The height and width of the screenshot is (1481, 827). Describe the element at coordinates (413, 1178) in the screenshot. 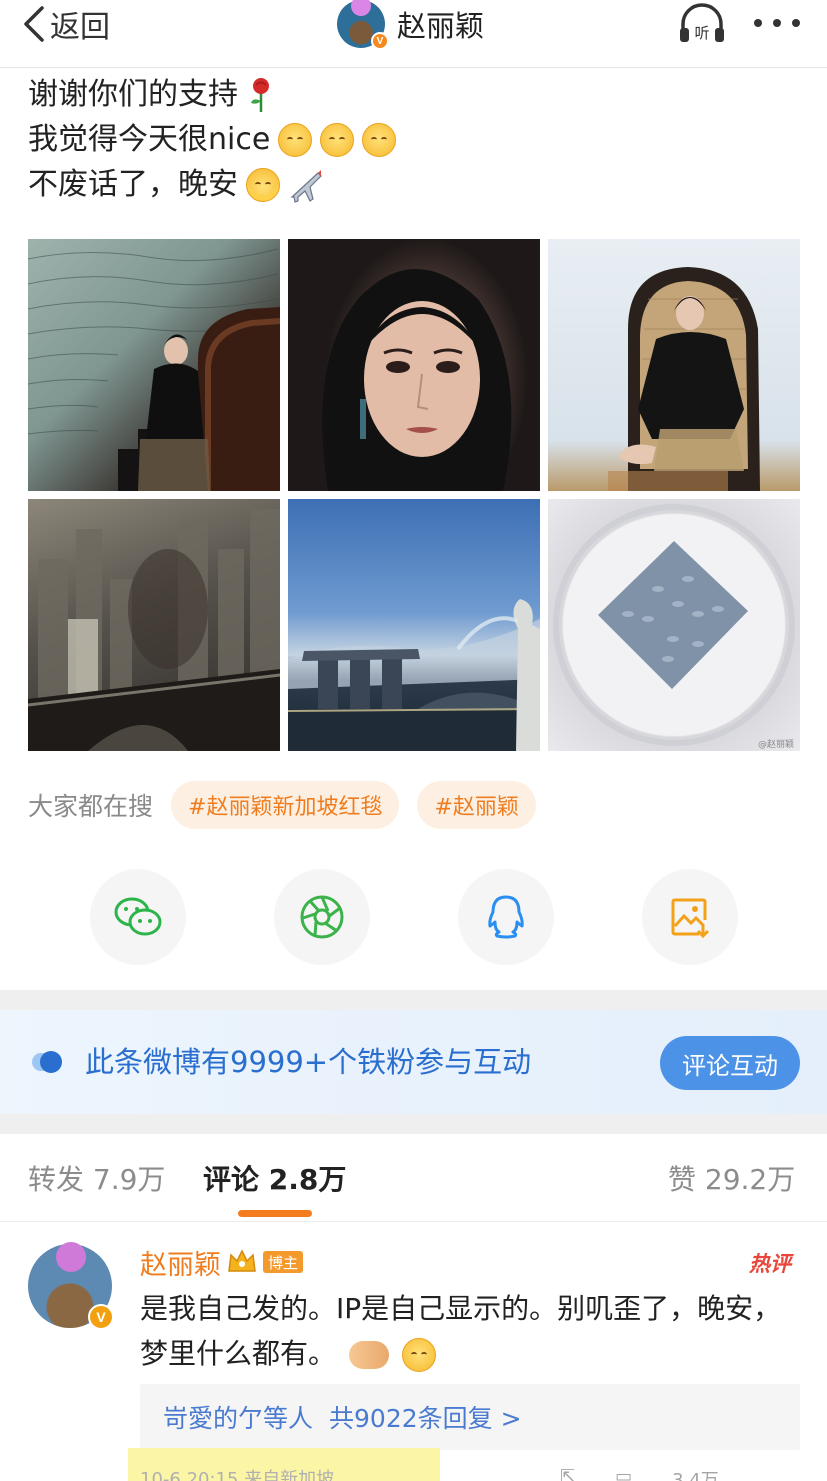

I see `post-stats-tabs: 转发 7.9万 评论 2.8万 赞 29.2万` at that location.